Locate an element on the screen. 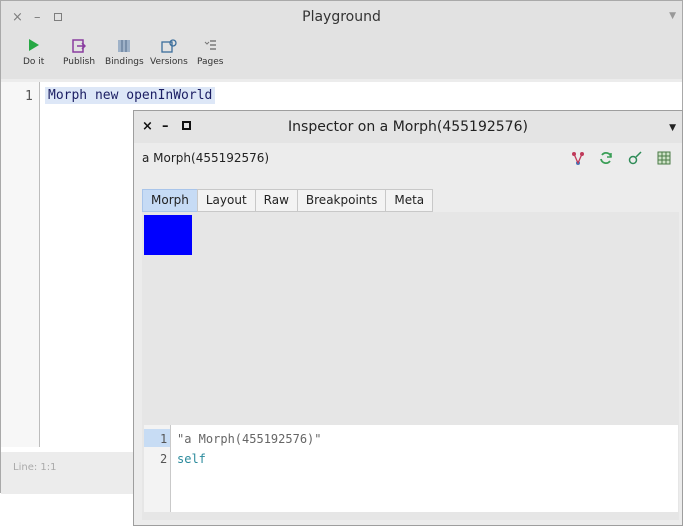 The width and height of the screenshot is (683, 526). toolbar: Do it Publish Bindings Versions Pages is located at coordinates (341, 56).